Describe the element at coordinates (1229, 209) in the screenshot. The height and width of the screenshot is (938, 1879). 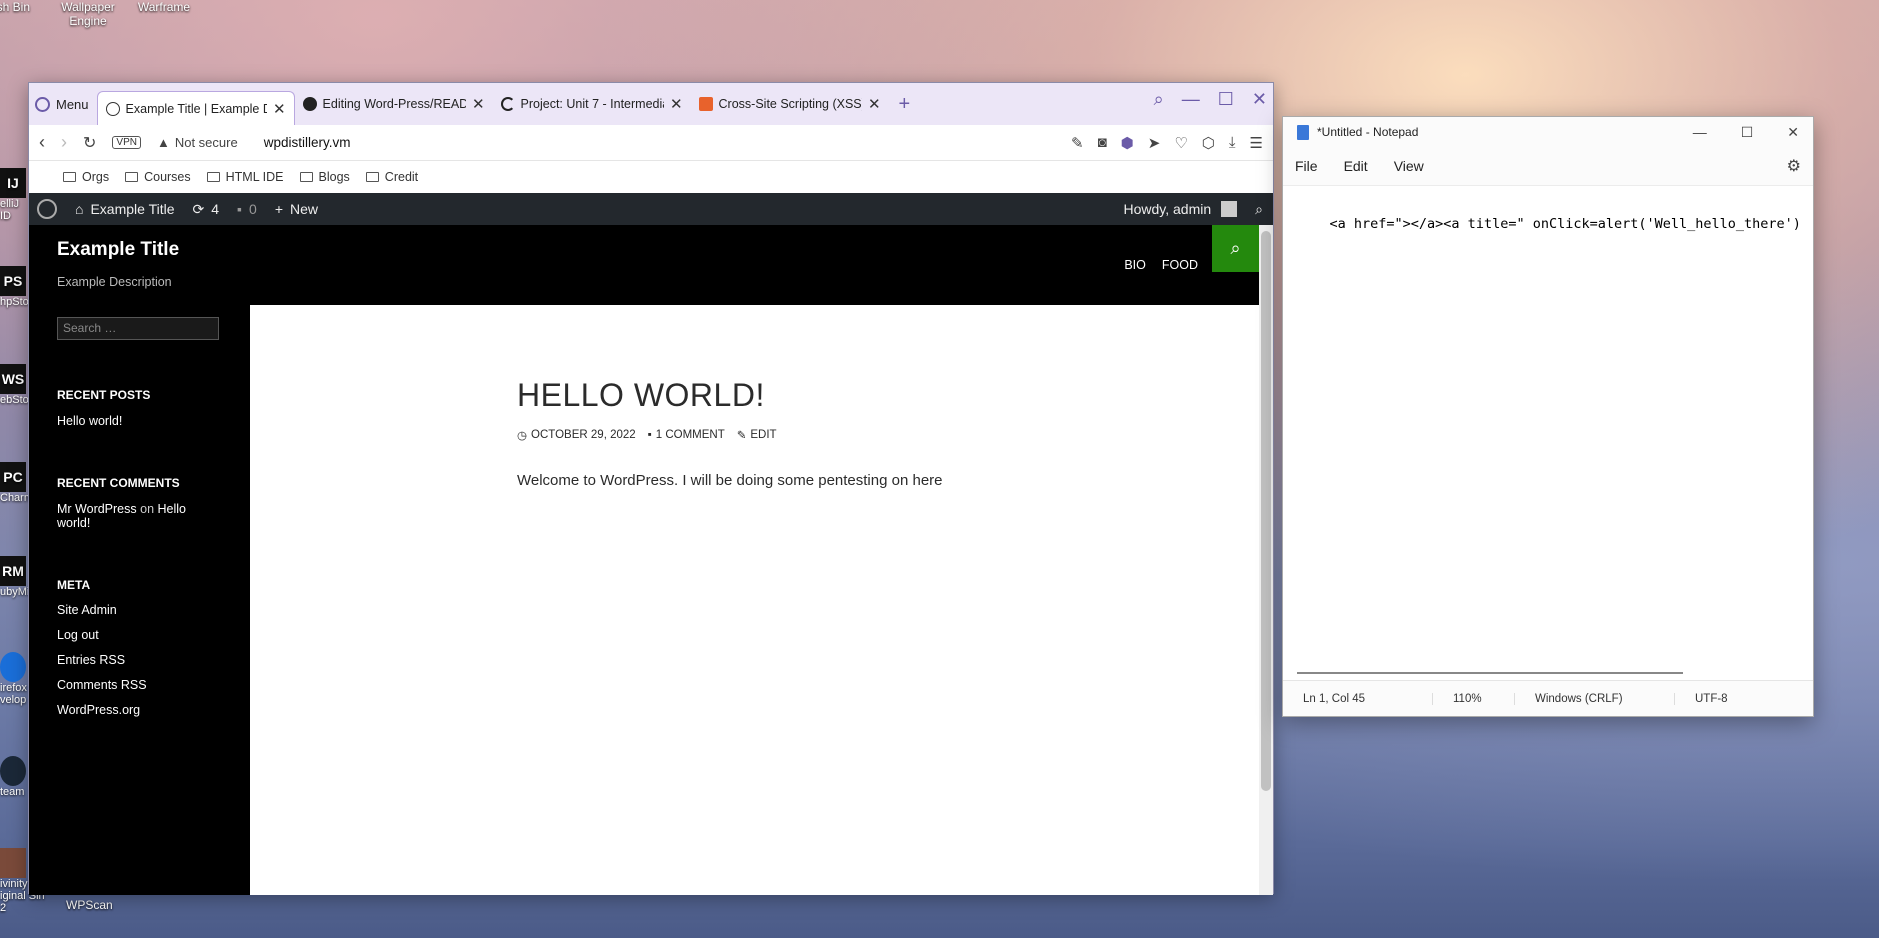
I see `avatar` at that location.